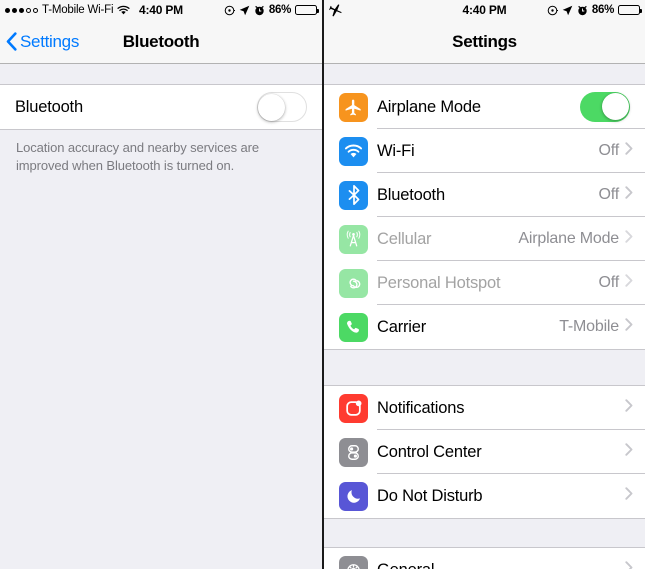  I want to click on right-nav-bar: Settings, so click(484, 42).